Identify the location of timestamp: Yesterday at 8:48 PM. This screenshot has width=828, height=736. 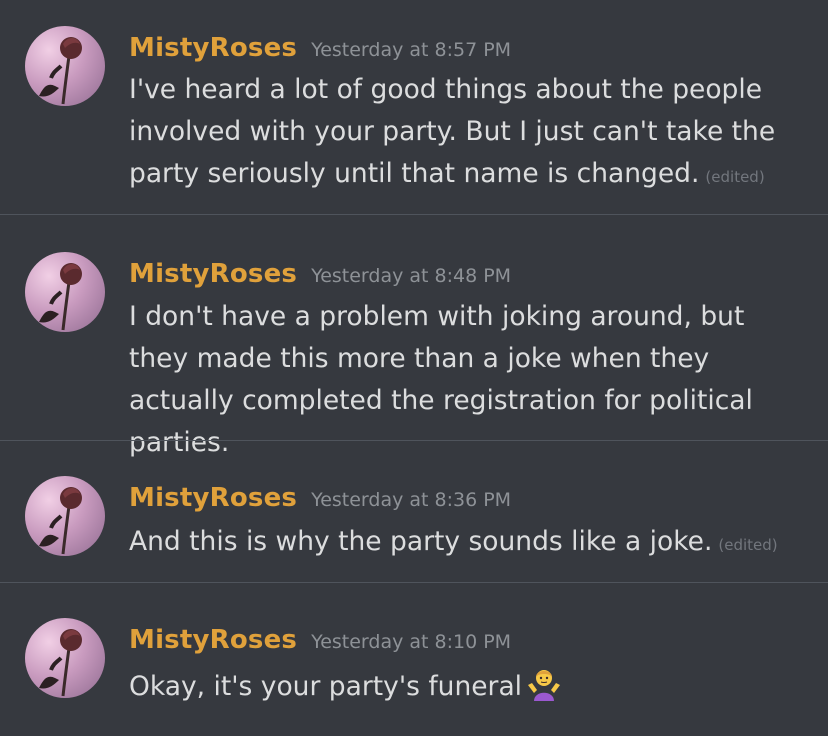
(411, 276).